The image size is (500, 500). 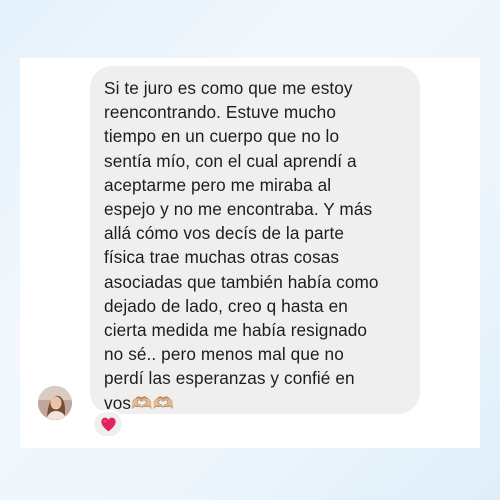 I want to click on red-heart-icon, so click(x=108, y=424).